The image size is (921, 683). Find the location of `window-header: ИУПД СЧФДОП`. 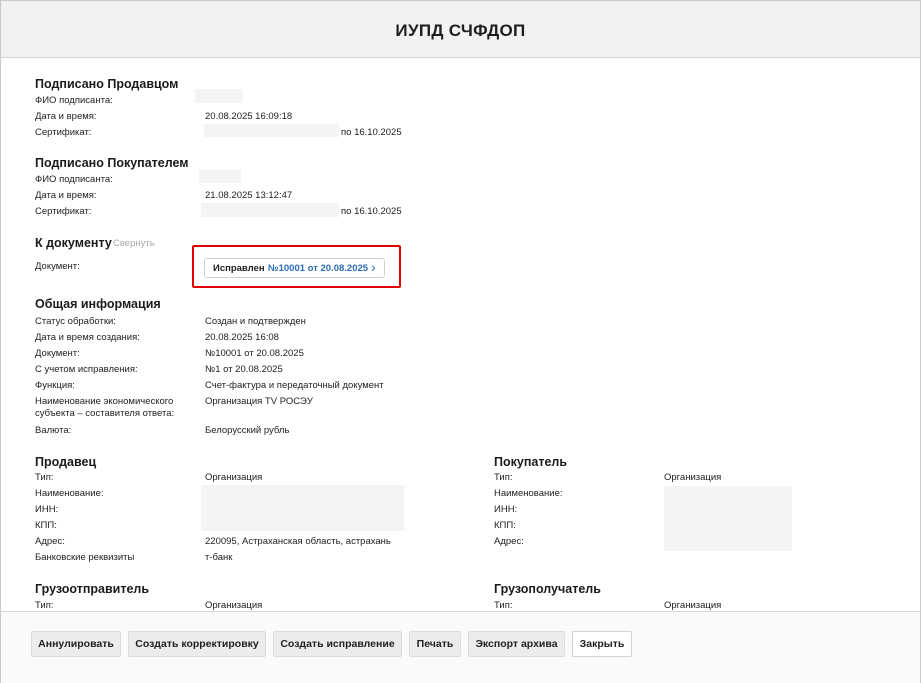

window-header: ИУПД СЧФДОП is located at coordinates (460, 29).